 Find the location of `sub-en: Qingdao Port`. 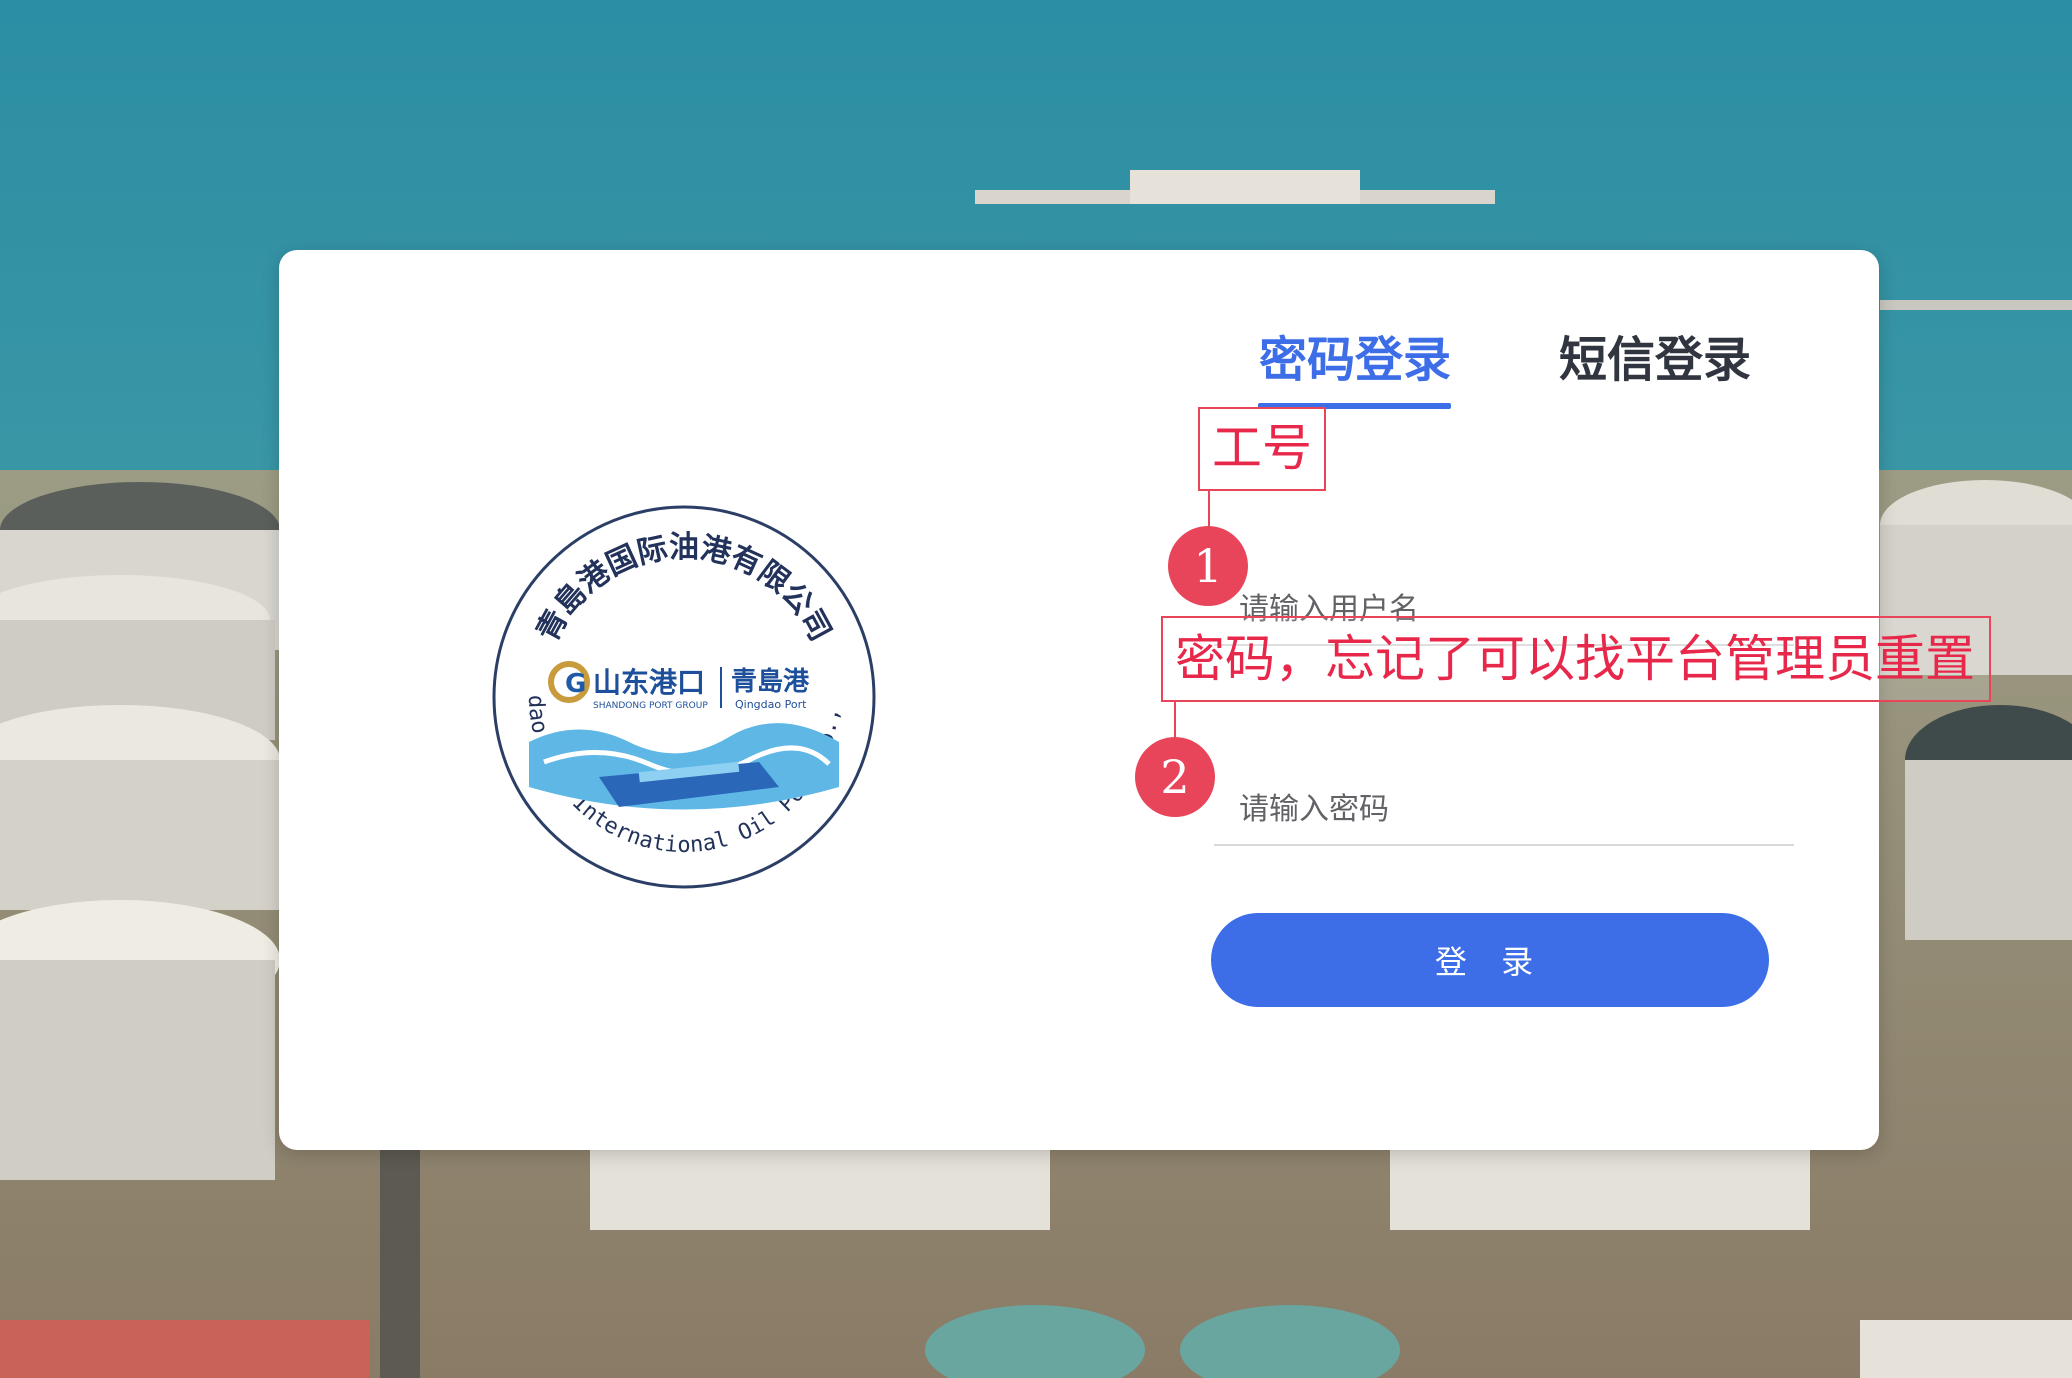

sub-en: Qingdao Port is located at coordinates (771, 704).